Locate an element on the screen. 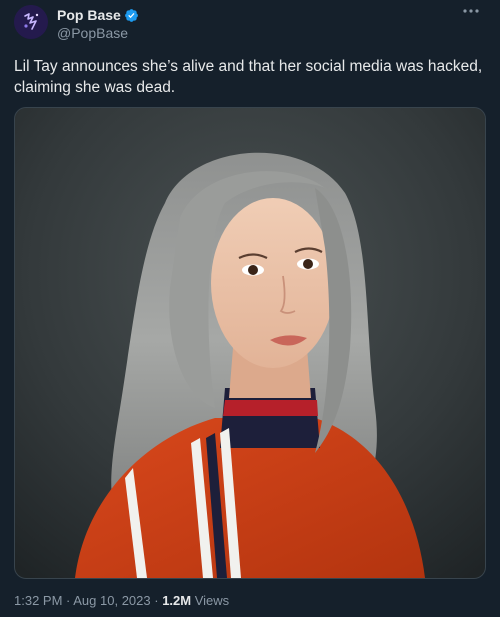  author-name-row: Pop Base is located at coordinates (98, 15).